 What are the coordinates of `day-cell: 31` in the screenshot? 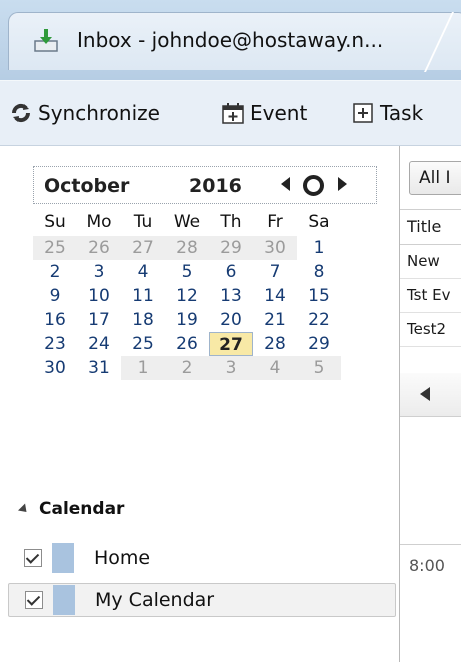 It's located at (99, 368).